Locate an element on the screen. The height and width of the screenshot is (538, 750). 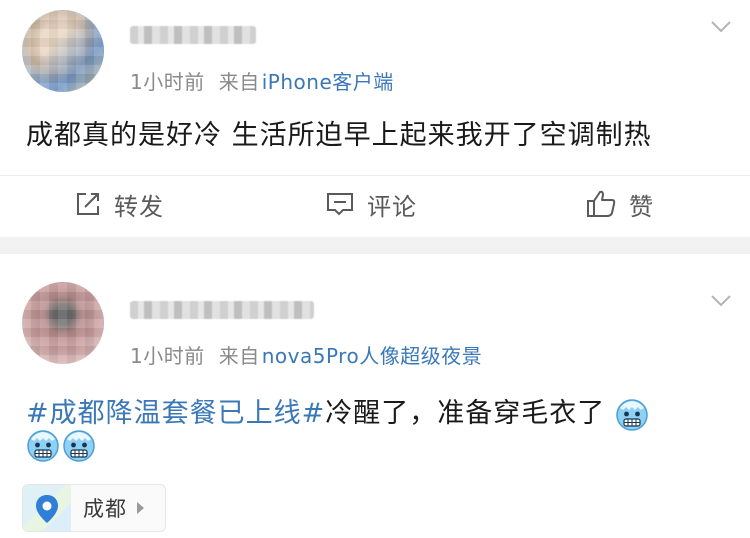
repost-button: 转发 is located at coordinates (119, 204).